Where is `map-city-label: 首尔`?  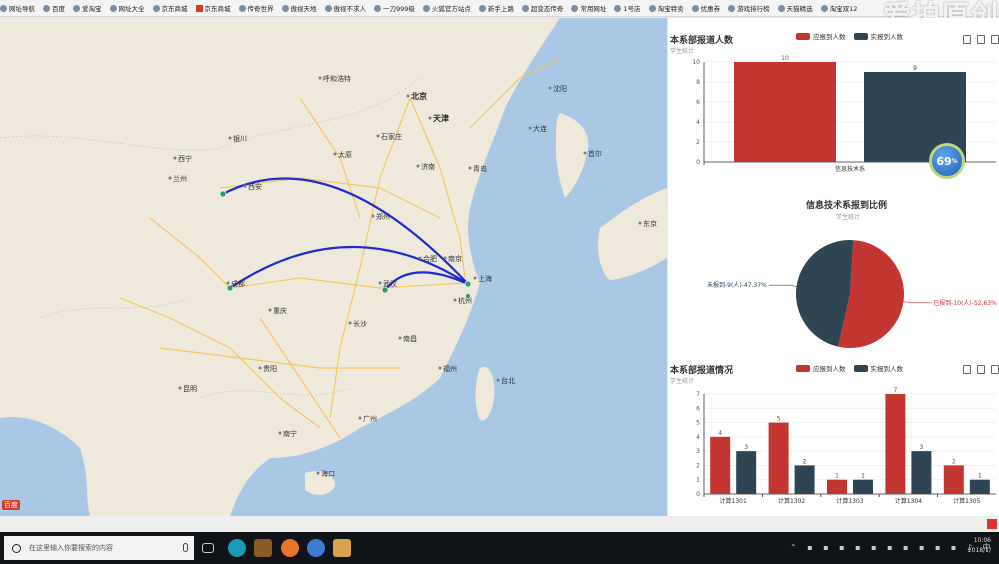 map-city-label: 首尔 is located at coordinates (595, 153).